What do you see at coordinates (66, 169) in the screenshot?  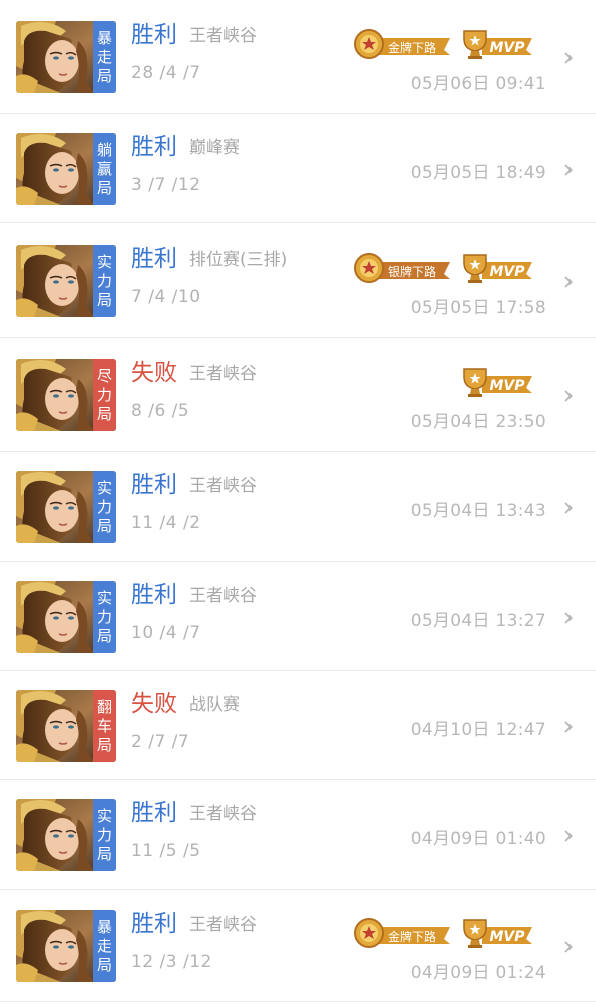 I see `hero-avatar: 躺 赢 局` at bounding box center [66, 169].